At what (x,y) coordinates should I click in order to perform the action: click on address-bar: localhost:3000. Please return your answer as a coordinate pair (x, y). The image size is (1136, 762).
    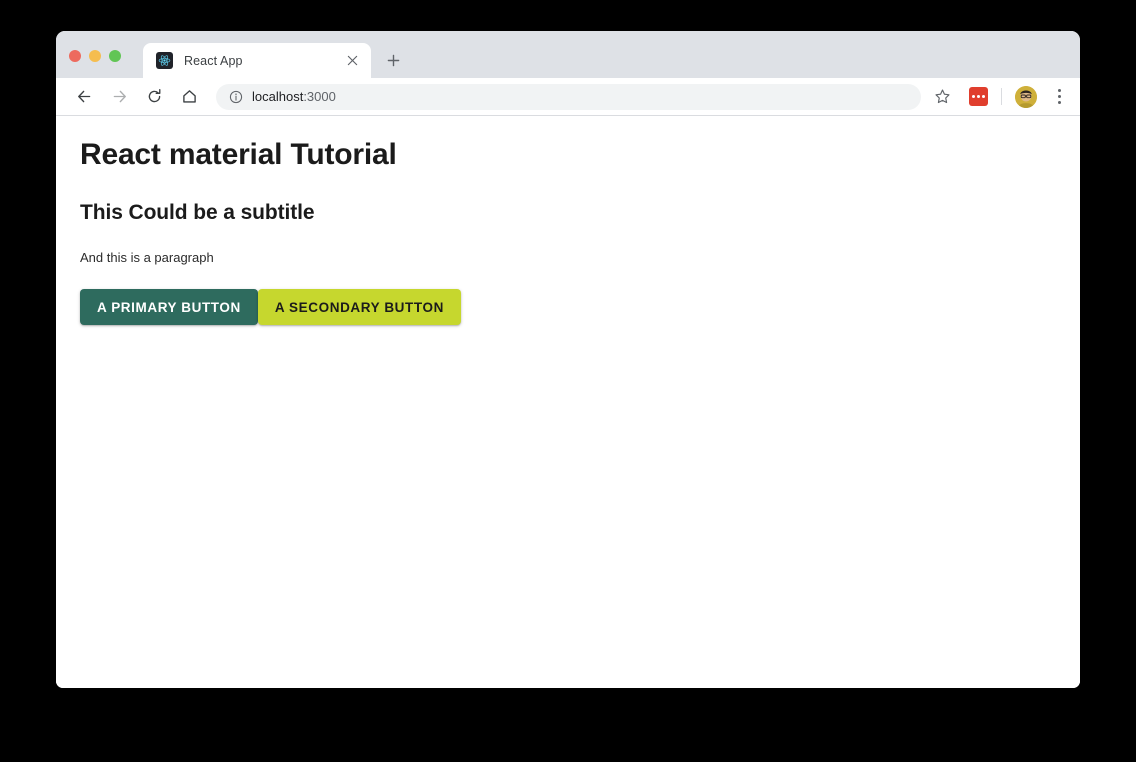
    Looking at the image, I should click on (568, 96).